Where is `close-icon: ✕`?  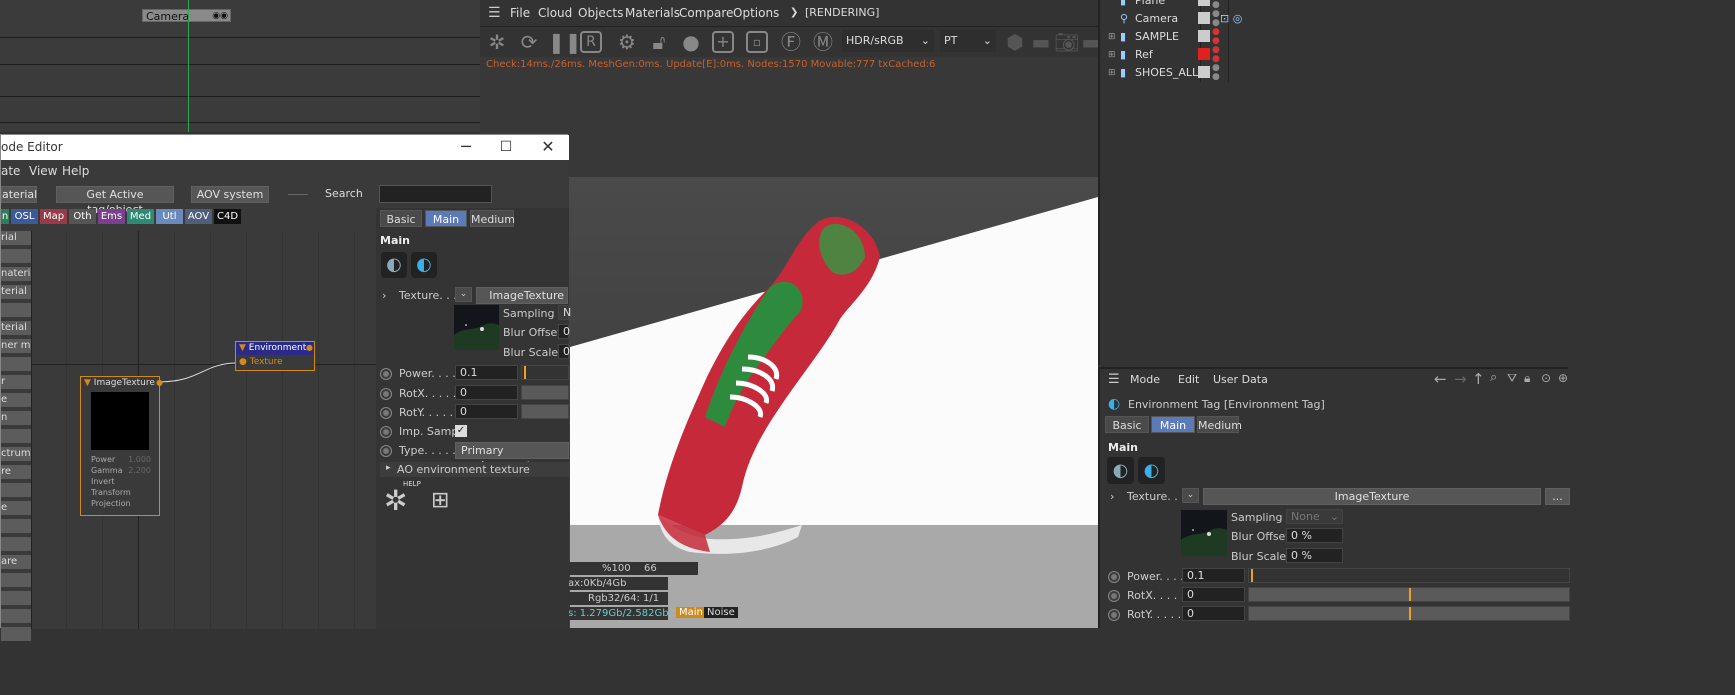 close-icon: ✕ is located at coordinates (548, 147).